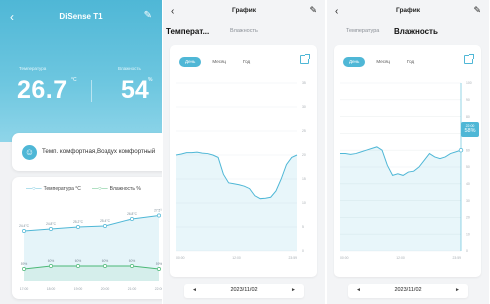 The width and height of the screenshot is (490, 304). I want to click on y-tick-label: 50, so click(468, 167).